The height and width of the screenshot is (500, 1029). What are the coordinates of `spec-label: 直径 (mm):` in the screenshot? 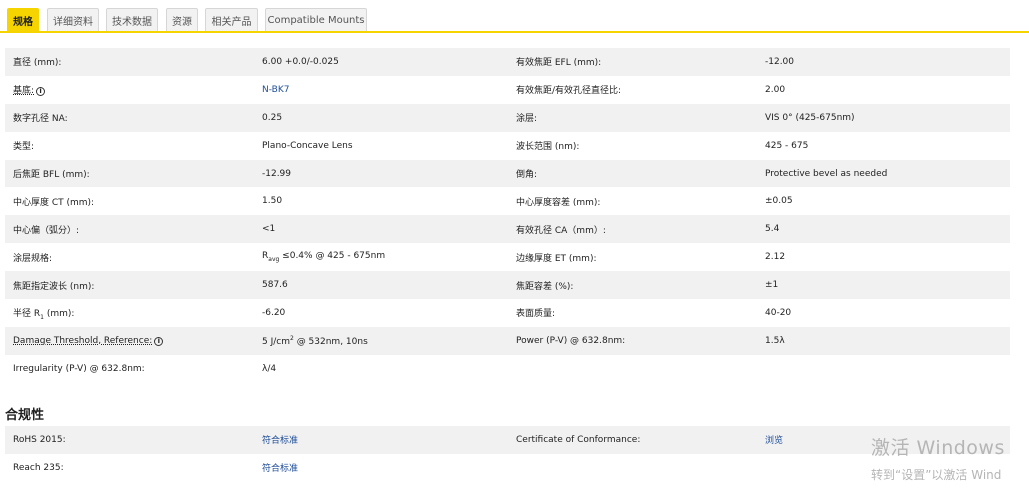 It's located at (37, 63).